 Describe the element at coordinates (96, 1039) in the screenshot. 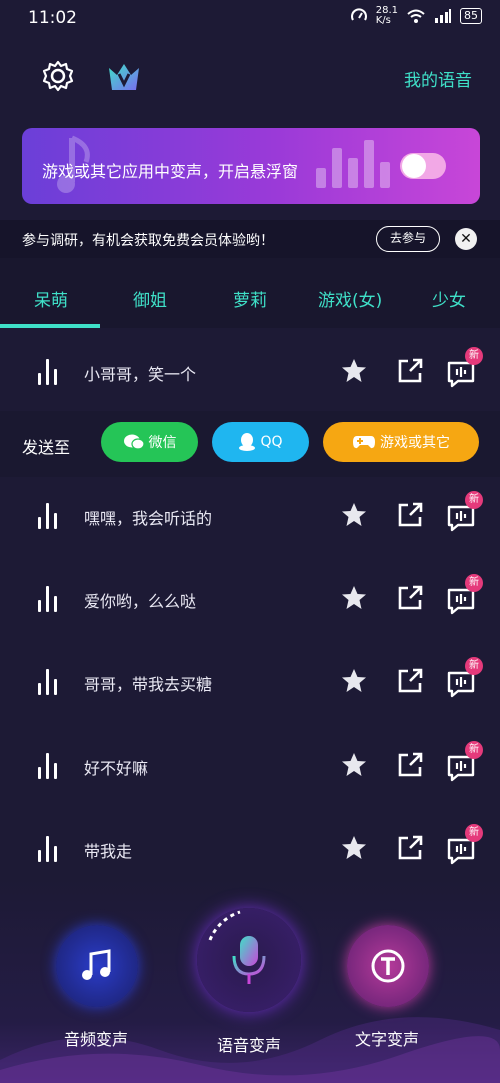

I see `audio-change-label: 音频变声` at that location.